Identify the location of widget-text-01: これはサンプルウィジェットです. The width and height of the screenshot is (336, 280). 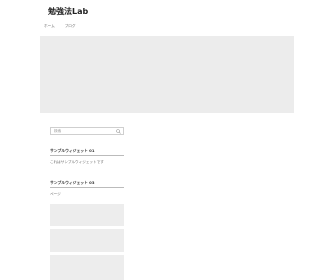
(77, 162).